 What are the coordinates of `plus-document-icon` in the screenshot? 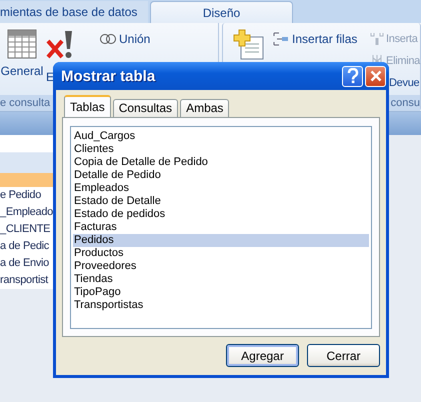 It's located at (249, 45).